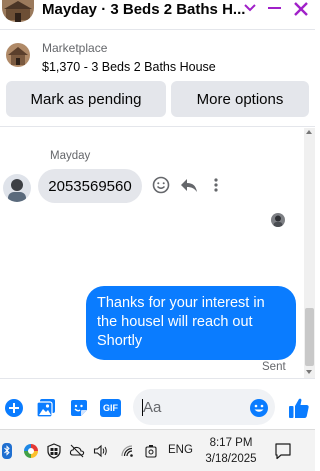  Describe the element at coordinates (79, 408) in the screenshot. I see `sticker-icon` at that location.